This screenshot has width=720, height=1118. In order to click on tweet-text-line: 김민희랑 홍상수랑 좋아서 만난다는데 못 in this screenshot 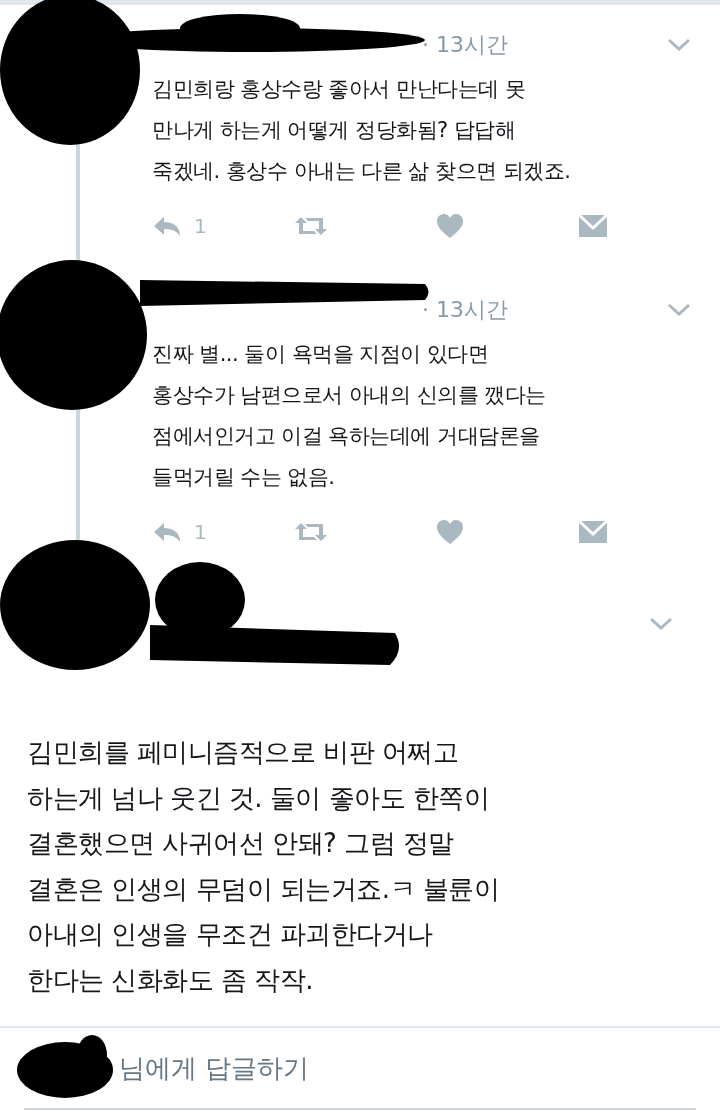, I will do `click(339, 89)`.